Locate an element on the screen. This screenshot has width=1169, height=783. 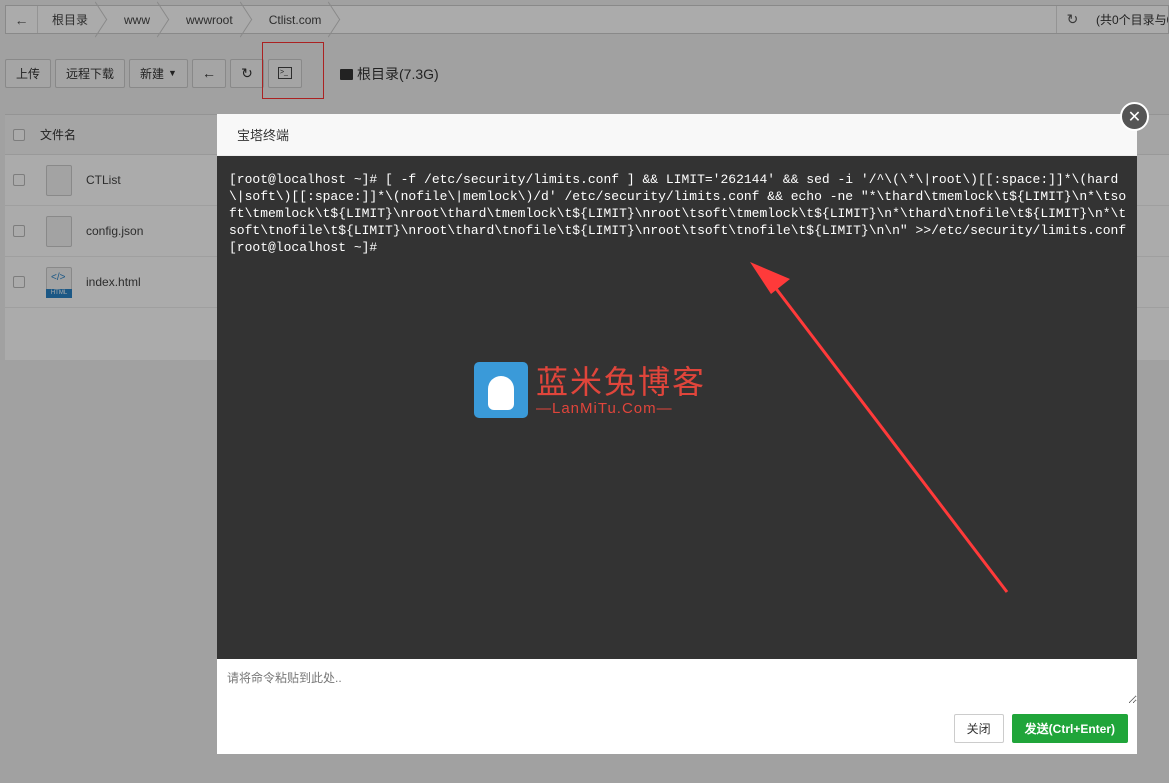
close-icon: ✕ is located at coordinates (1134, 116).